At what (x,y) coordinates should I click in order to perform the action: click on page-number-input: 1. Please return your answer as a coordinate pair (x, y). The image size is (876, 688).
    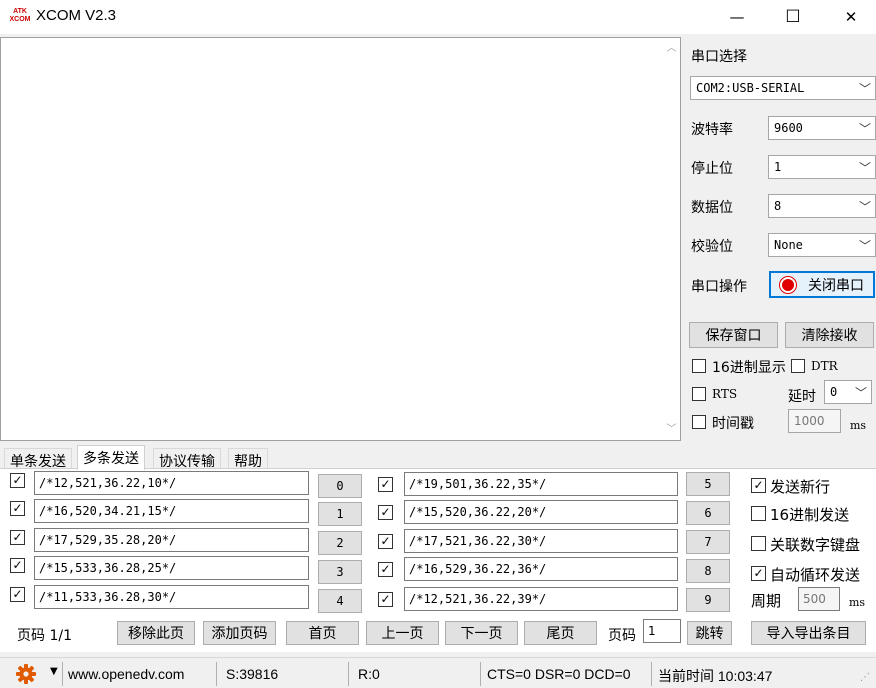
    Looking at the image, I should click on (662, 631).